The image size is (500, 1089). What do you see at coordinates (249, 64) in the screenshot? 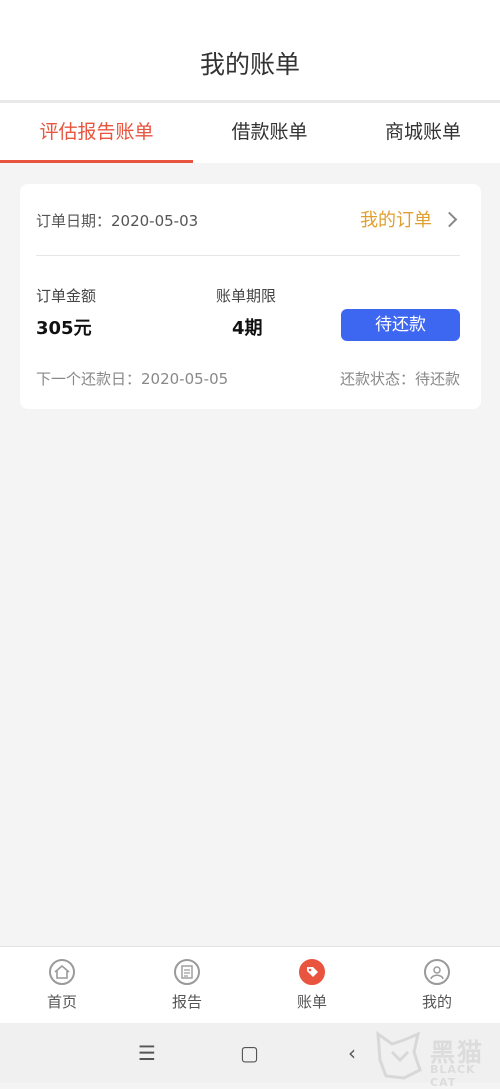
I see `page-title: 我的账单` at bounding box center [249, 64].